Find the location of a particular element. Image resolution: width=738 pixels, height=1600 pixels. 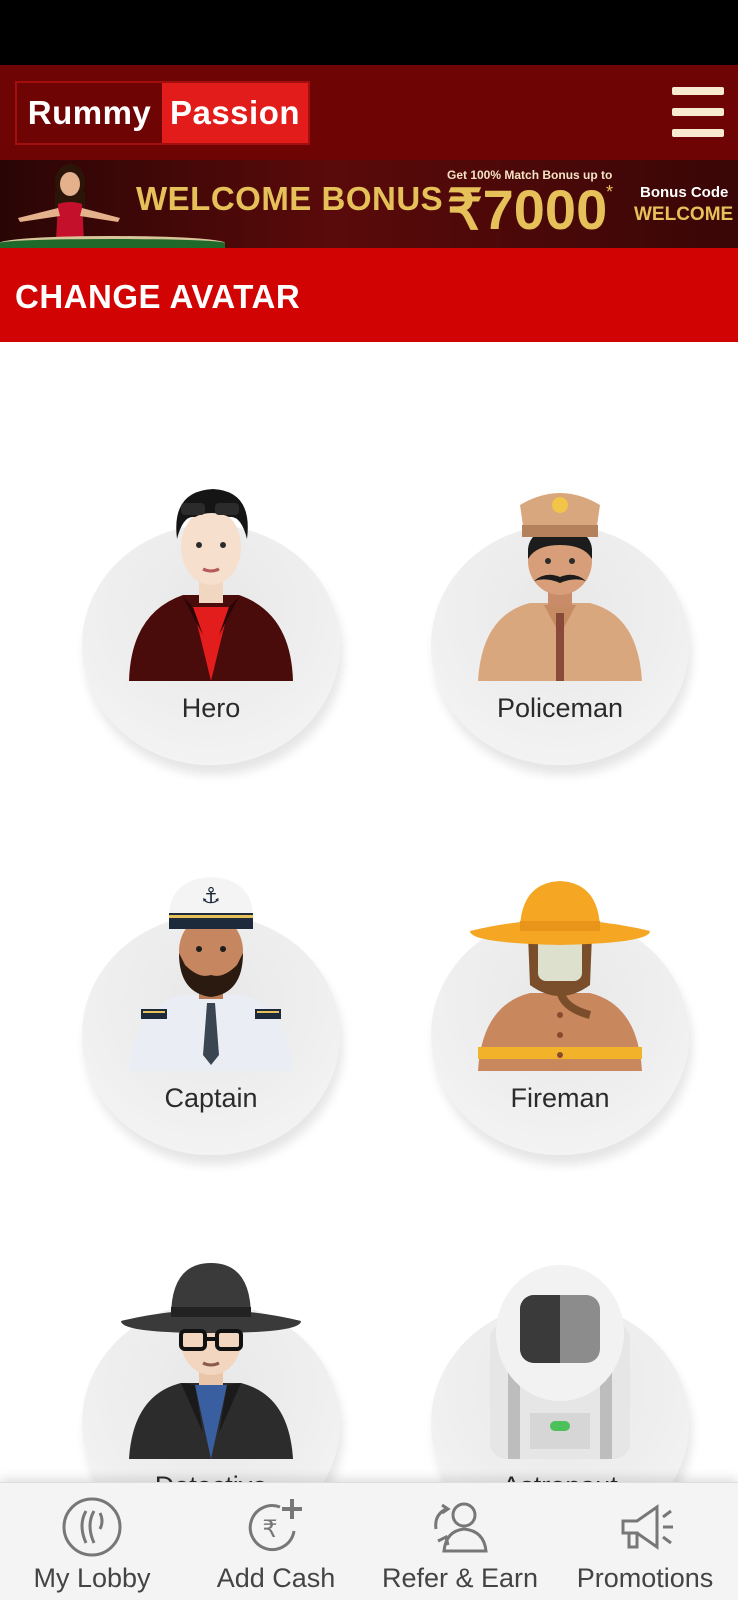

app-header: Rummy Passion is located at coordinates (369, 112).